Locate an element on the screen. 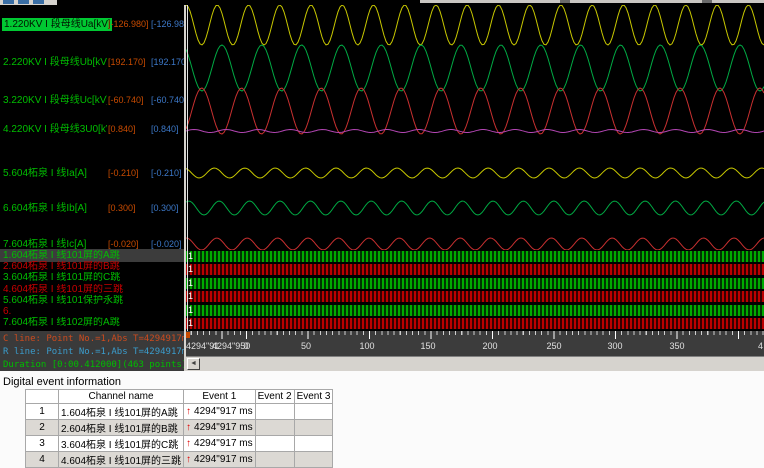 The height and width of the screenshot is (468, 764). axis-tick-label: 250 is located at coordinates (554, 346).